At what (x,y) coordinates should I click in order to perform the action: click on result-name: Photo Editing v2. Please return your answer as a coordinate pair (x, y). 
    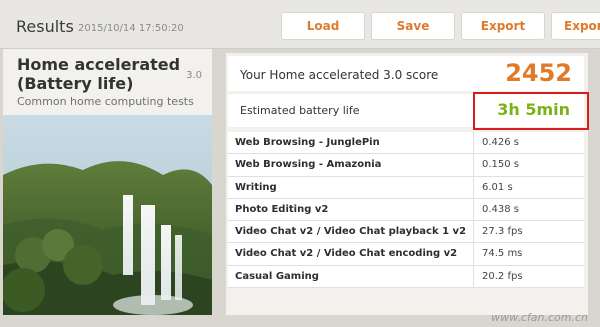
    Looking at the image, I should click on (282, 209).